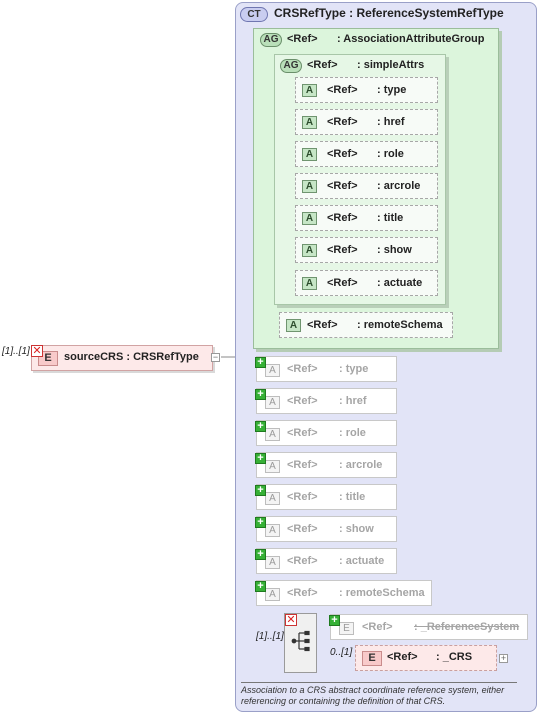 This screenshot has height=716, width=541. Describe the element at coordinates (366, 122) in the screenshot. I see `attribute-href: A <Ref> : href` at that location.